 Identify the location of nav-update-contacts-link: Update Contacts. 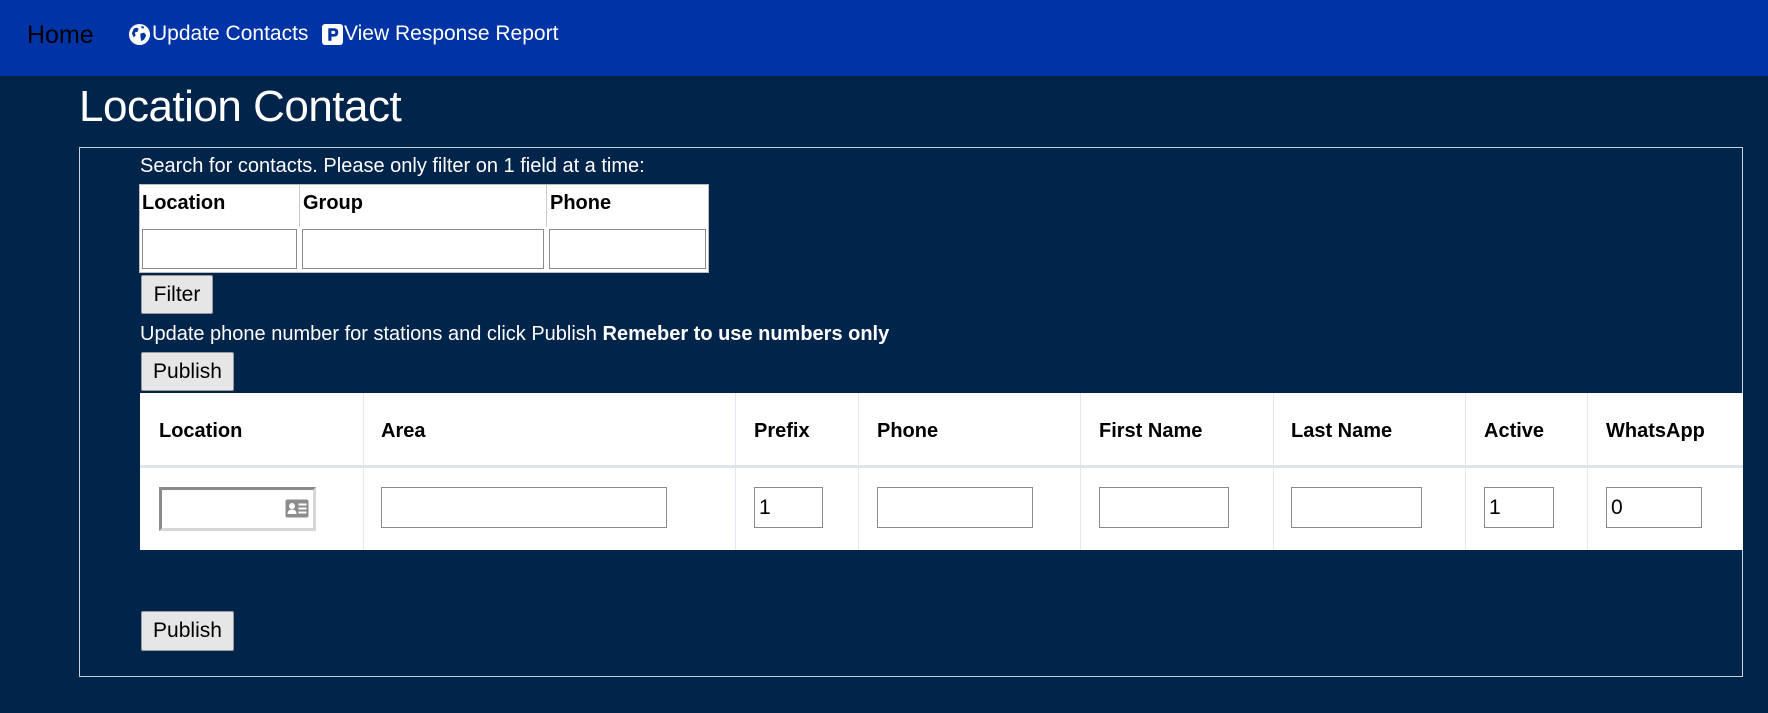
(218, 34).